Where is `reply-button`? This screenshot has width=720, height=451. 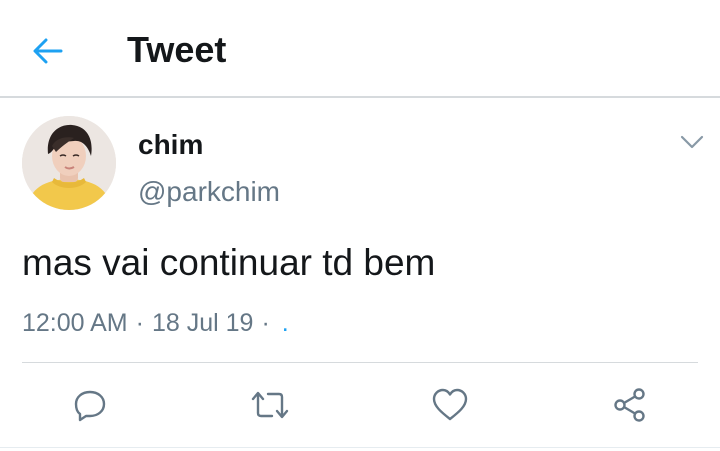
reply-button is located at coordinates (90, 405).